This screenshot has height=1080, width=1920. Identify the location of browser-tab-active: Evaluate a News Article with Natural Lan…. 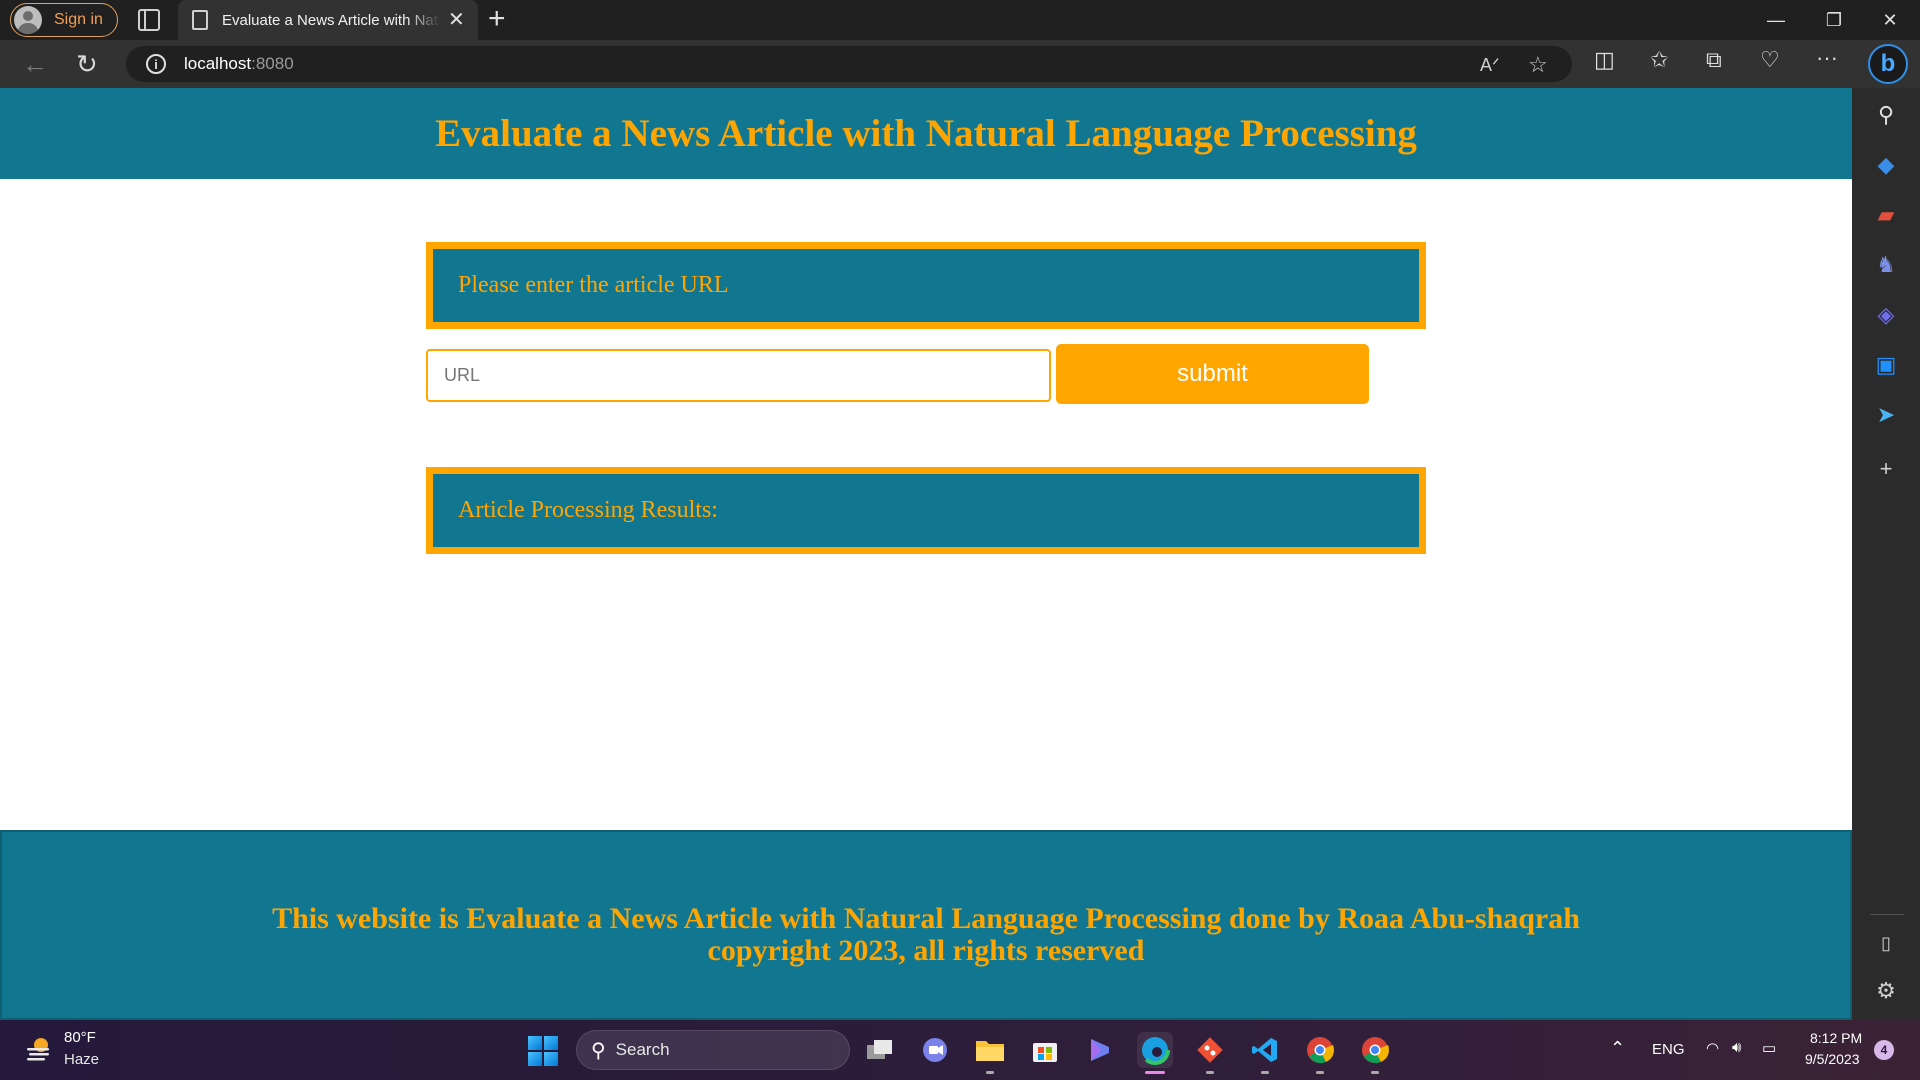
(328, 20).